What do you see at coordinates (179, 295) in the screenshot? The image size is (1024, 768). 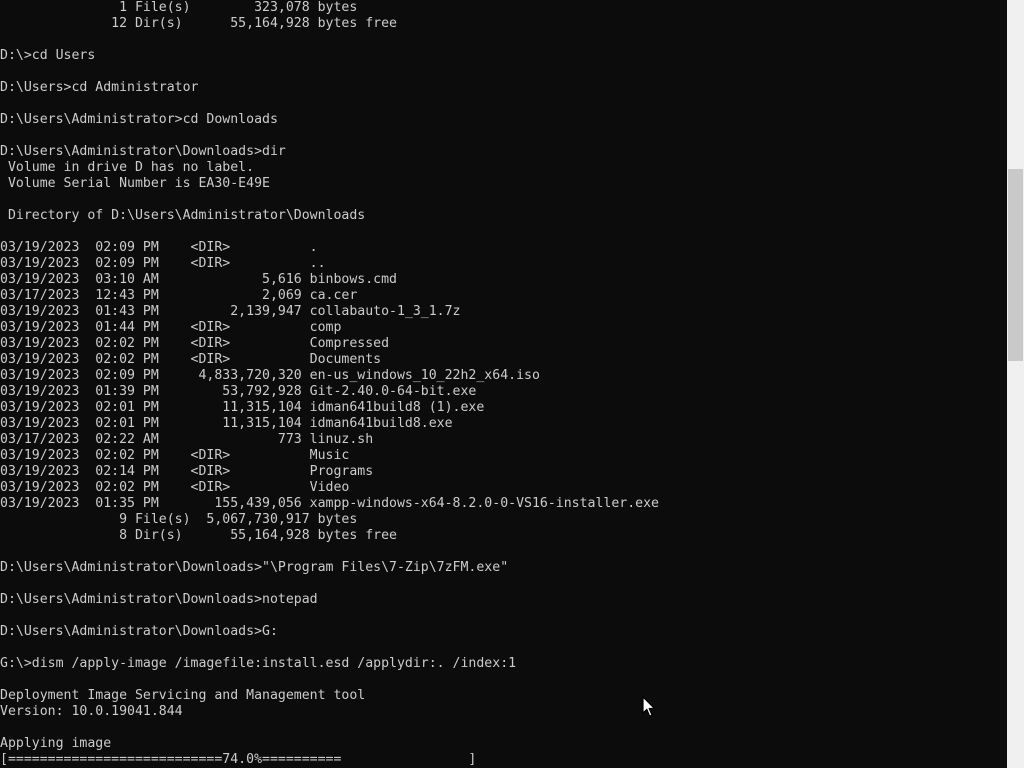 I see `directory-entry-line: 03/17/2023 12:43 PM 2,069 ca.cer` at bounding box center [179, 295].